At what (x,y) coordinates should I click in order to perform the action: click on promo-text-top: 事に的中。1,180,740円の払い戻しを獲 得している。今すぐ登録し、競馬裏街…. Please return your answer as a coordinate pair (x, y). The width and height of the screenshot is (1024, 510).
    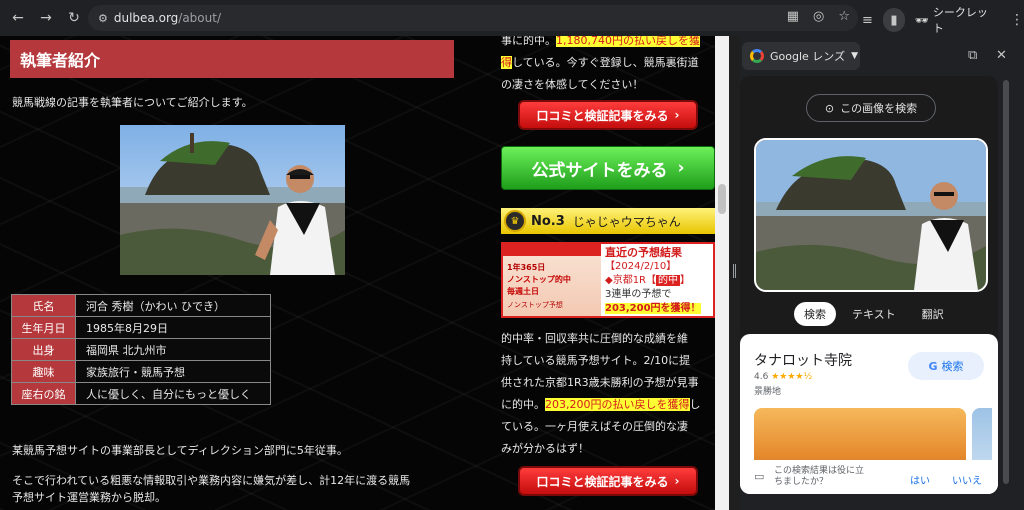
    Looking at the image, I should click on (600, 63).